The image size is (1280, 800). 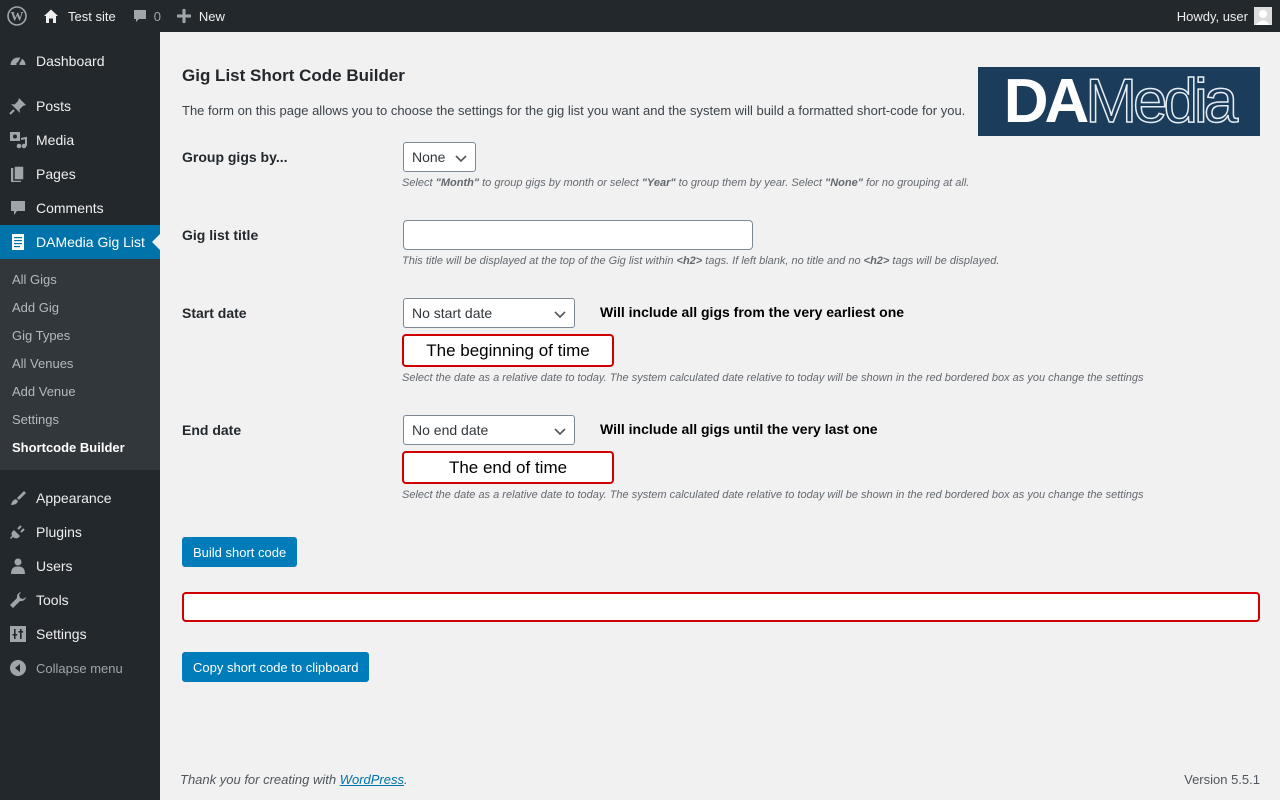 I want to click on submenu-all-venues: All Venues, so click(x=80, y=364).